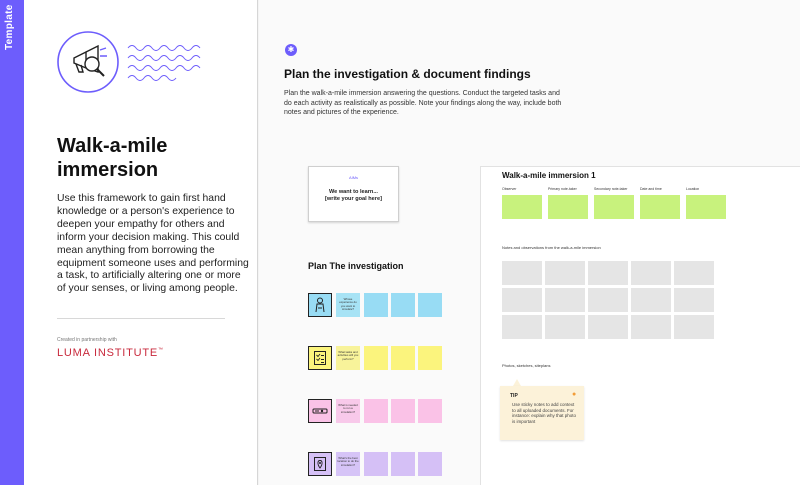 Image resolution: width=800 pixels, height=485 pixels. What do you see at coordinates (517, 382) in the screenshot?
I see `tip-notch` at bounding box center [517, 382].